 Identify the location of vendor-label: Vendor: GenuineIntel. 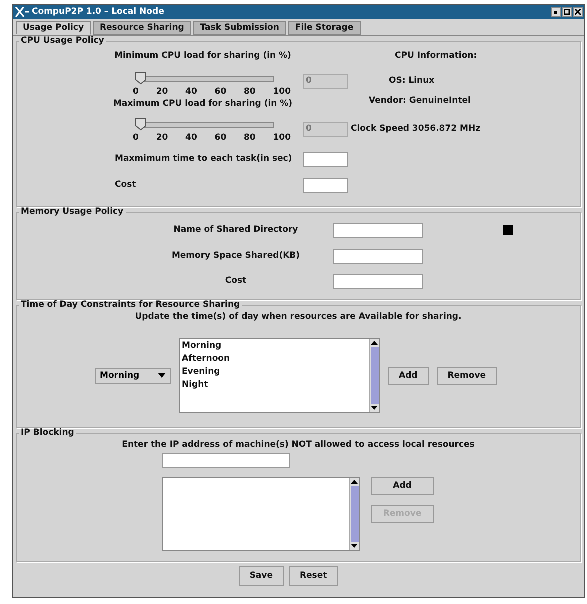
(420, 101).